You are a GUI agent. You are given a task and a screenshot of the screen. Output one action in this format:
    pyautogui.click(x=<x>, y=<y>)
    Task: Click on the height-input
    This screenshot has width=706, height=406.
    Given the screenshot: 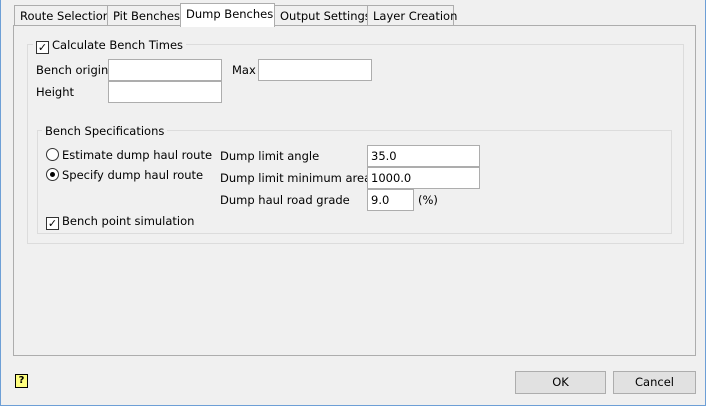 What is the action you would take?
    pyautogui.click(x=165, y=92)
    